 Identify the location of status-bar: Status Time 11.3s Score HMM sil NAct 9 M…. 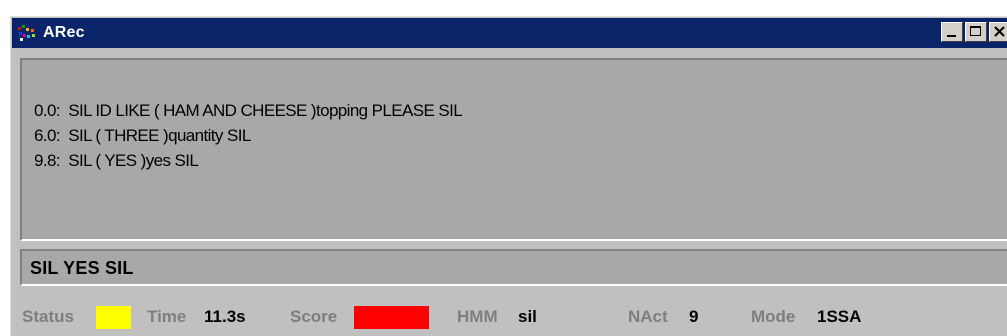
(509, 314).